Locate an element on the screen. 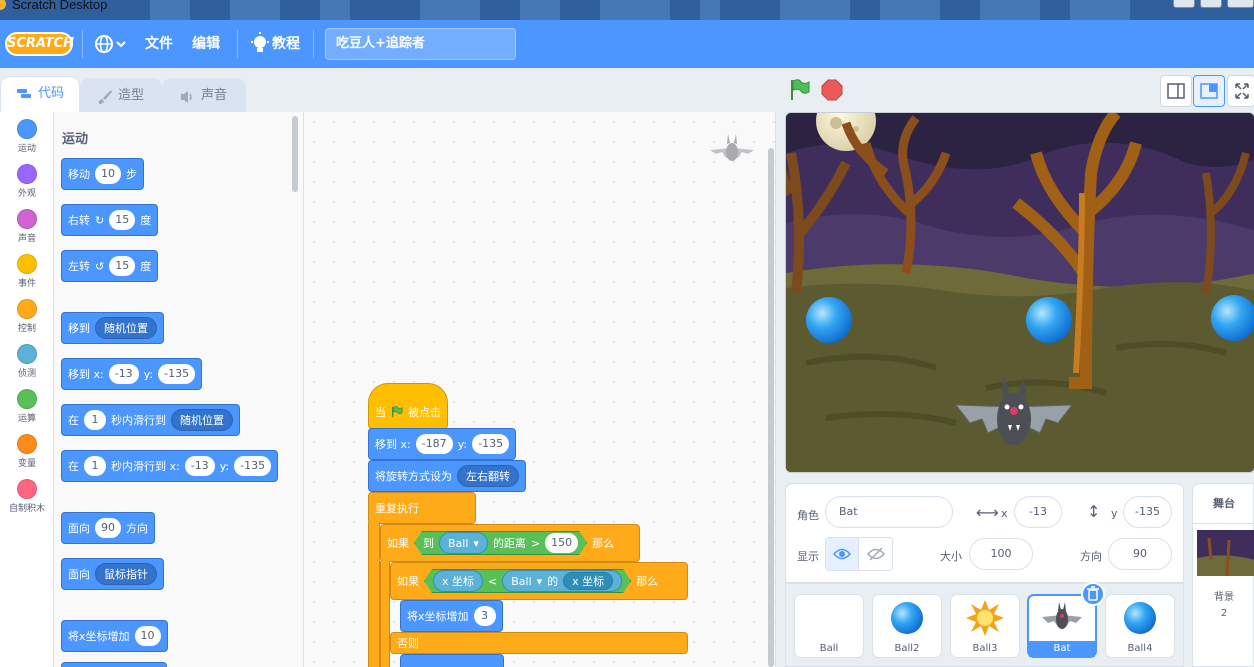 The height and width of the screenshot is (667, 1254). close-window-button is located at coordinates (1240, 4).